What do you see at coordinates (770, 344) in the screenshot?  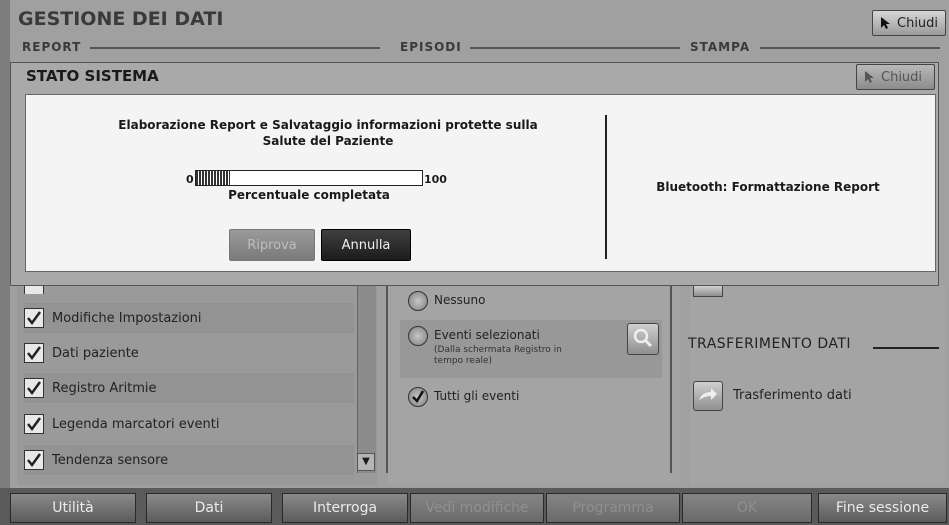 I see `transfer-section-title: TRASFERIMENTO DATI` at bounding box center [770, 344].